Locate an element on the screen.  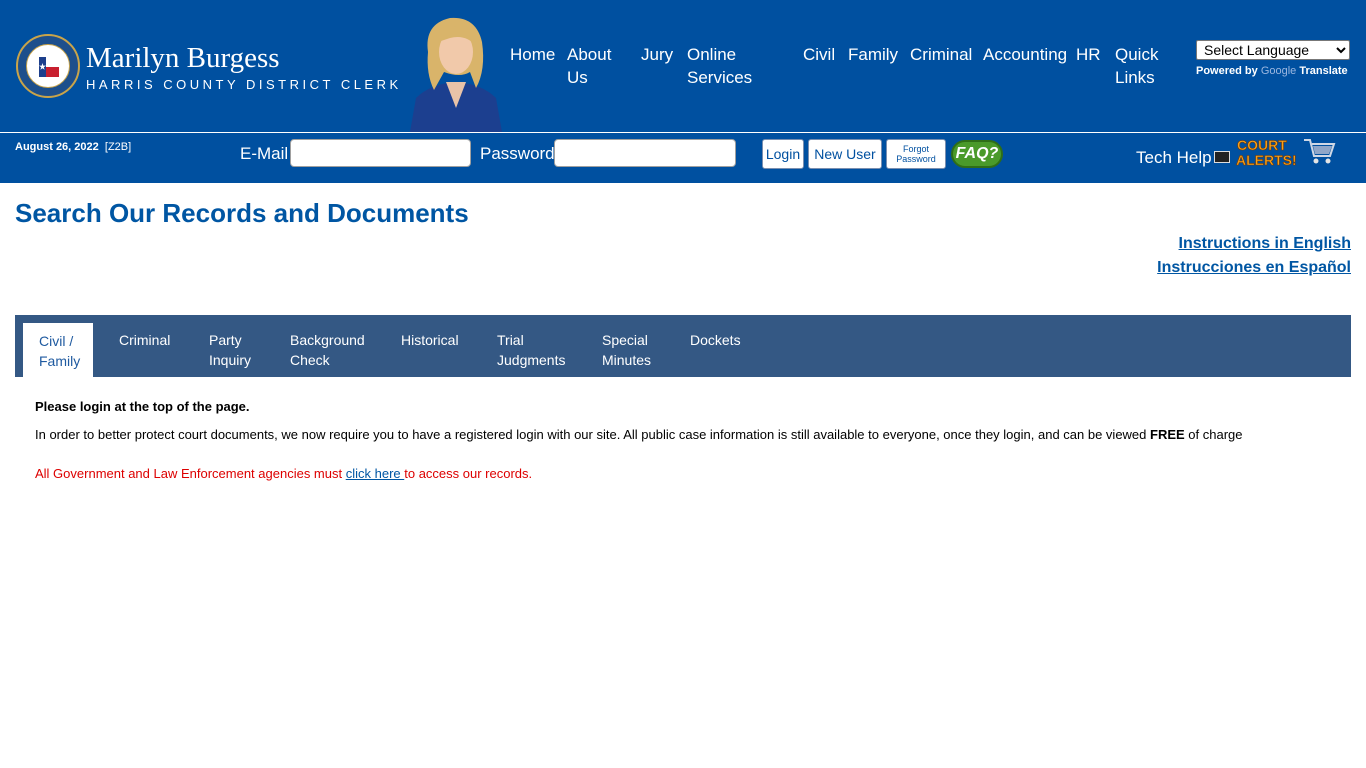
texas-flag-icon is located at coordinates (49, 67).